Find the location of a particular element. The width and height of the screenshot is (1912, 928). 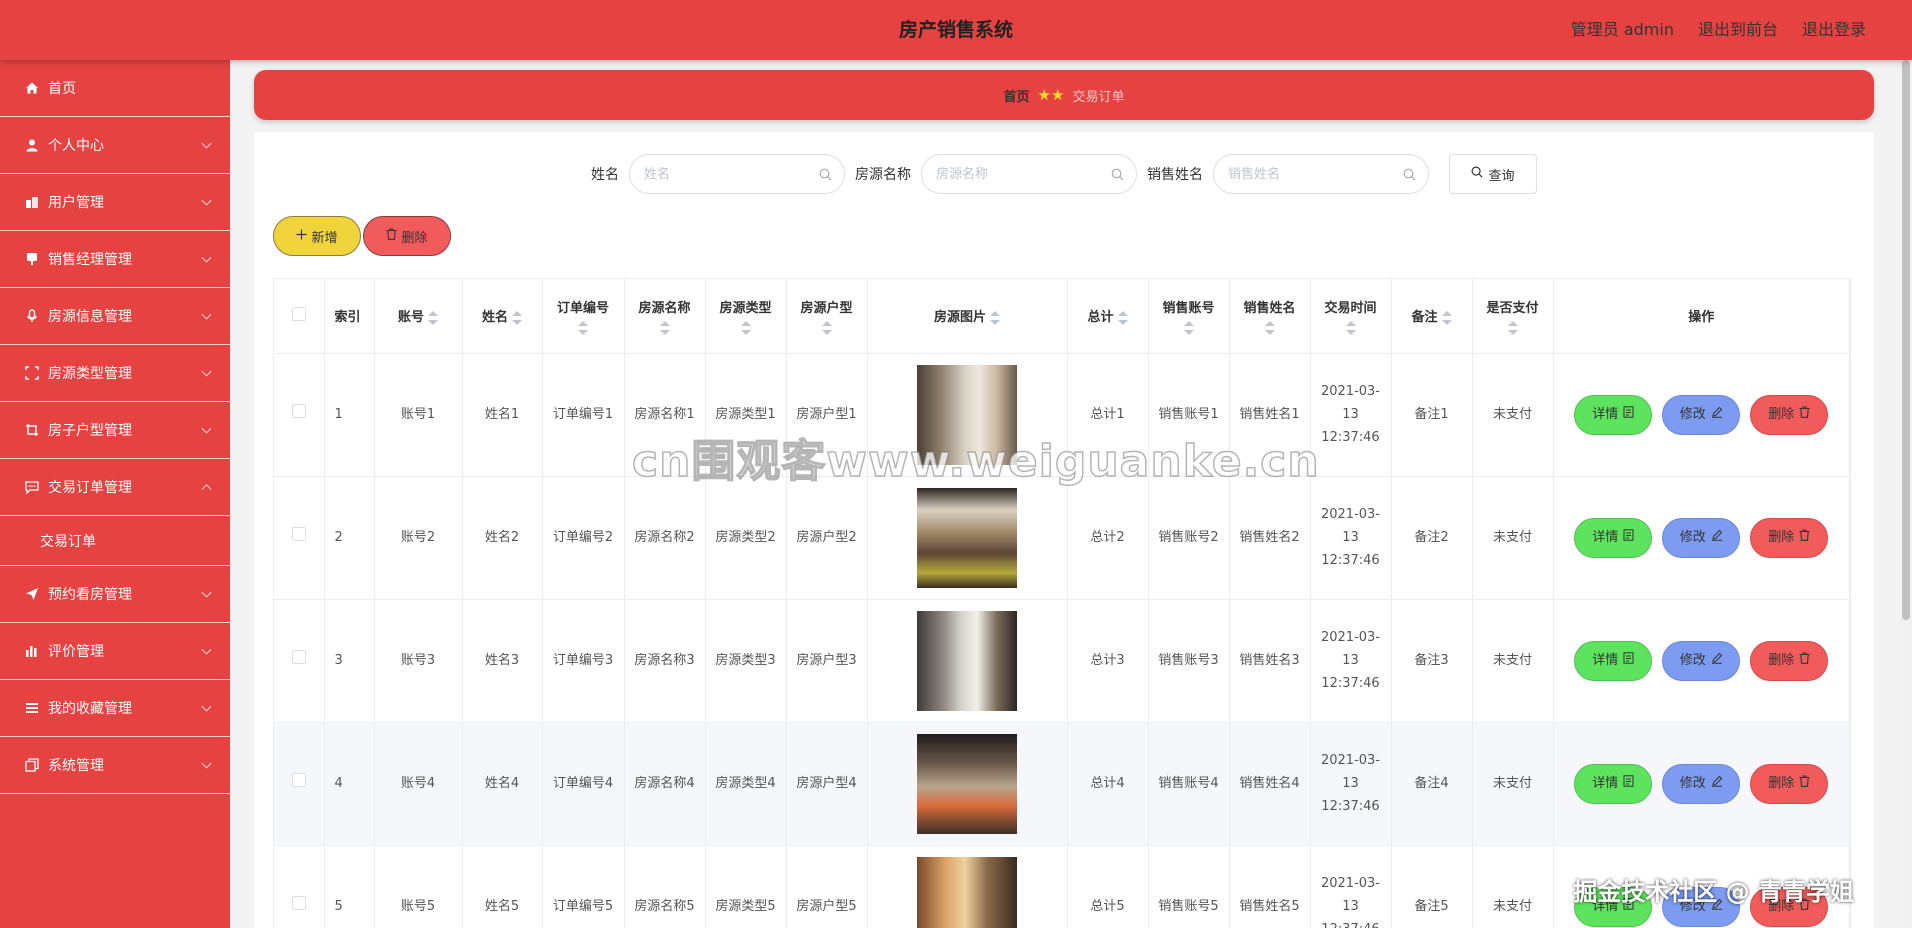

sidebar-subitem-orders: 交易订单 is located at coordinates (115, 541).